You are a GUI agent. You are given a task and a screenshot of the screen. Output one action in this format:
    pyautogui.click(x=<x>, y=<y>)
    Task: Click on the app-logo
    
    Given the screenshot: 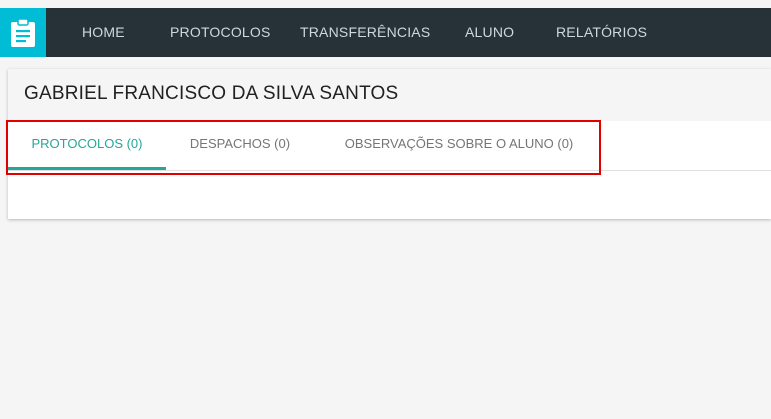 What is the action you would take?
    pyautogui.click(x=23, y=32)
    